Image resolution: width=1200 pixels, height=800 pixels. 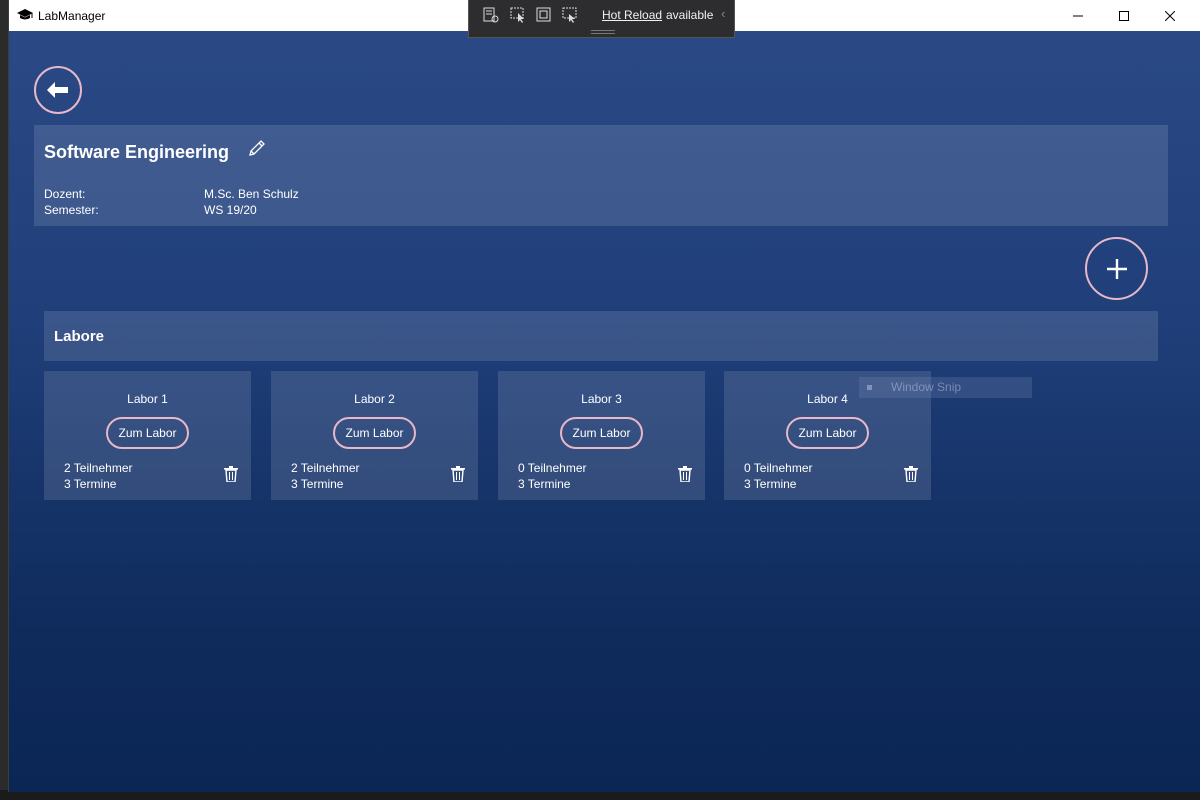 What do you see at coordinates (926, 387) in the screenshot?
I see `snip-label: Window Snip` at bounding box center [926, 387].